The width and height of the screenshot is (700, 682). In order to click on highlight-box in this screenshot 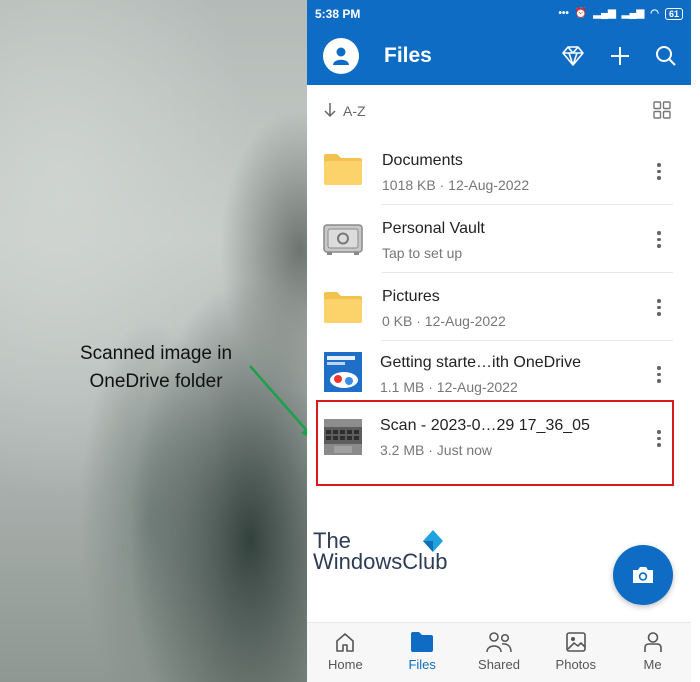, I will do `click(495, 443)`.